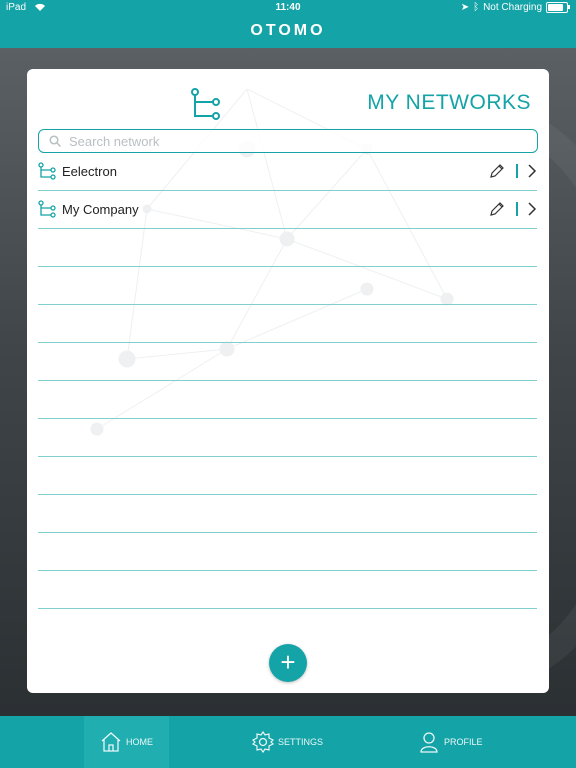  What do you see at coordinates (302, 141) in the screenshot?
I see `search-input` at bounding box center [302, 141].